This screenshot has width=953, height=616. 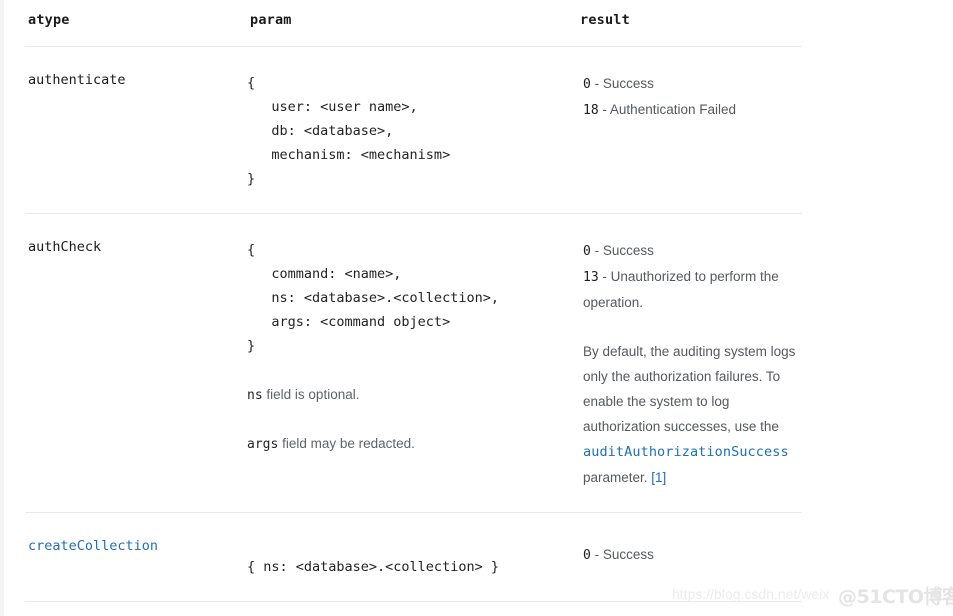 What do you see at coordinates (673, 109) in the screenshot?
I see `result-text: Authentication Failed` at bounding box center [673, 109].